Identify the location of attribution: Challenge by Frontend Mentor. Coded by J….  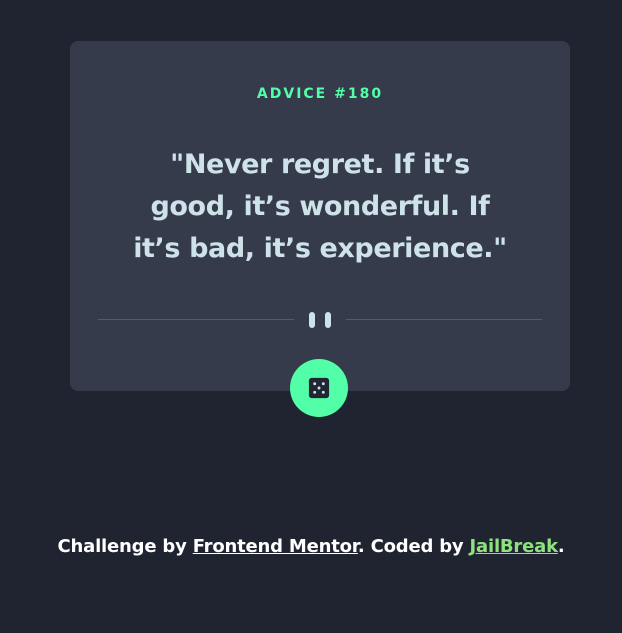
(311, 547).